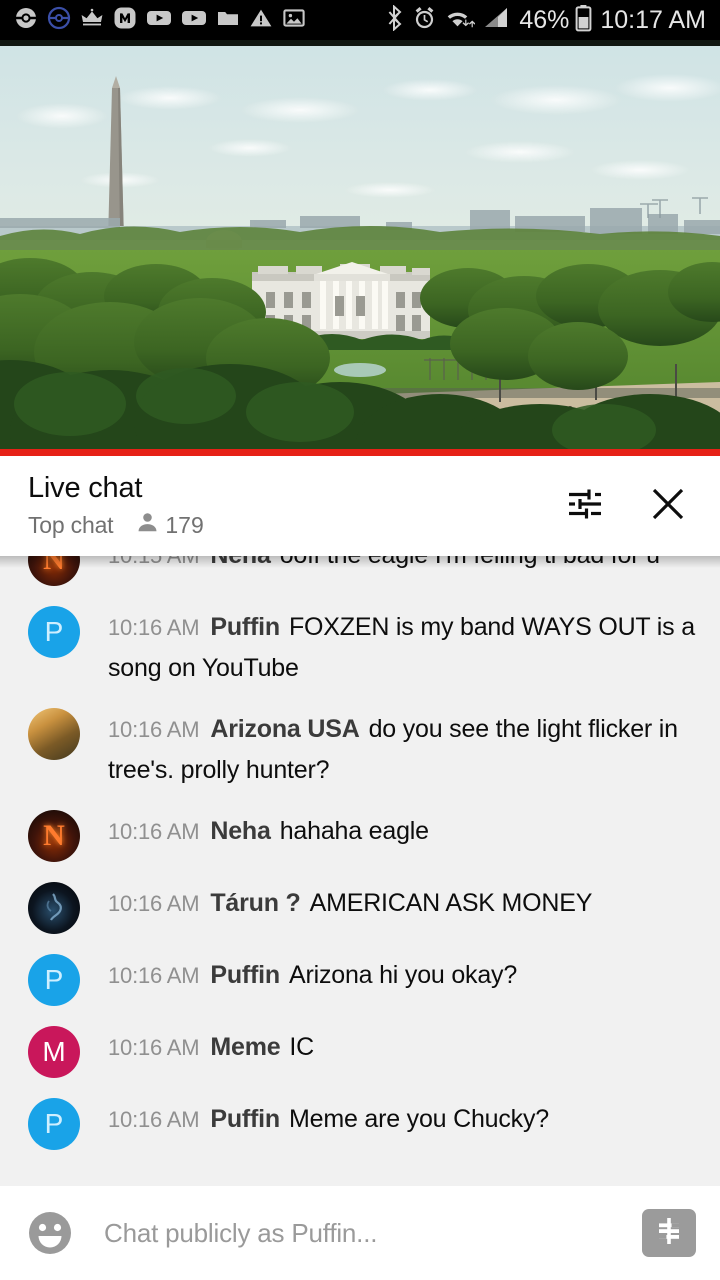 This screenshot has width=720, height=1280. Describe the element at coordinates (147, 525) in the screenshot. I see `person-icon` at that location.